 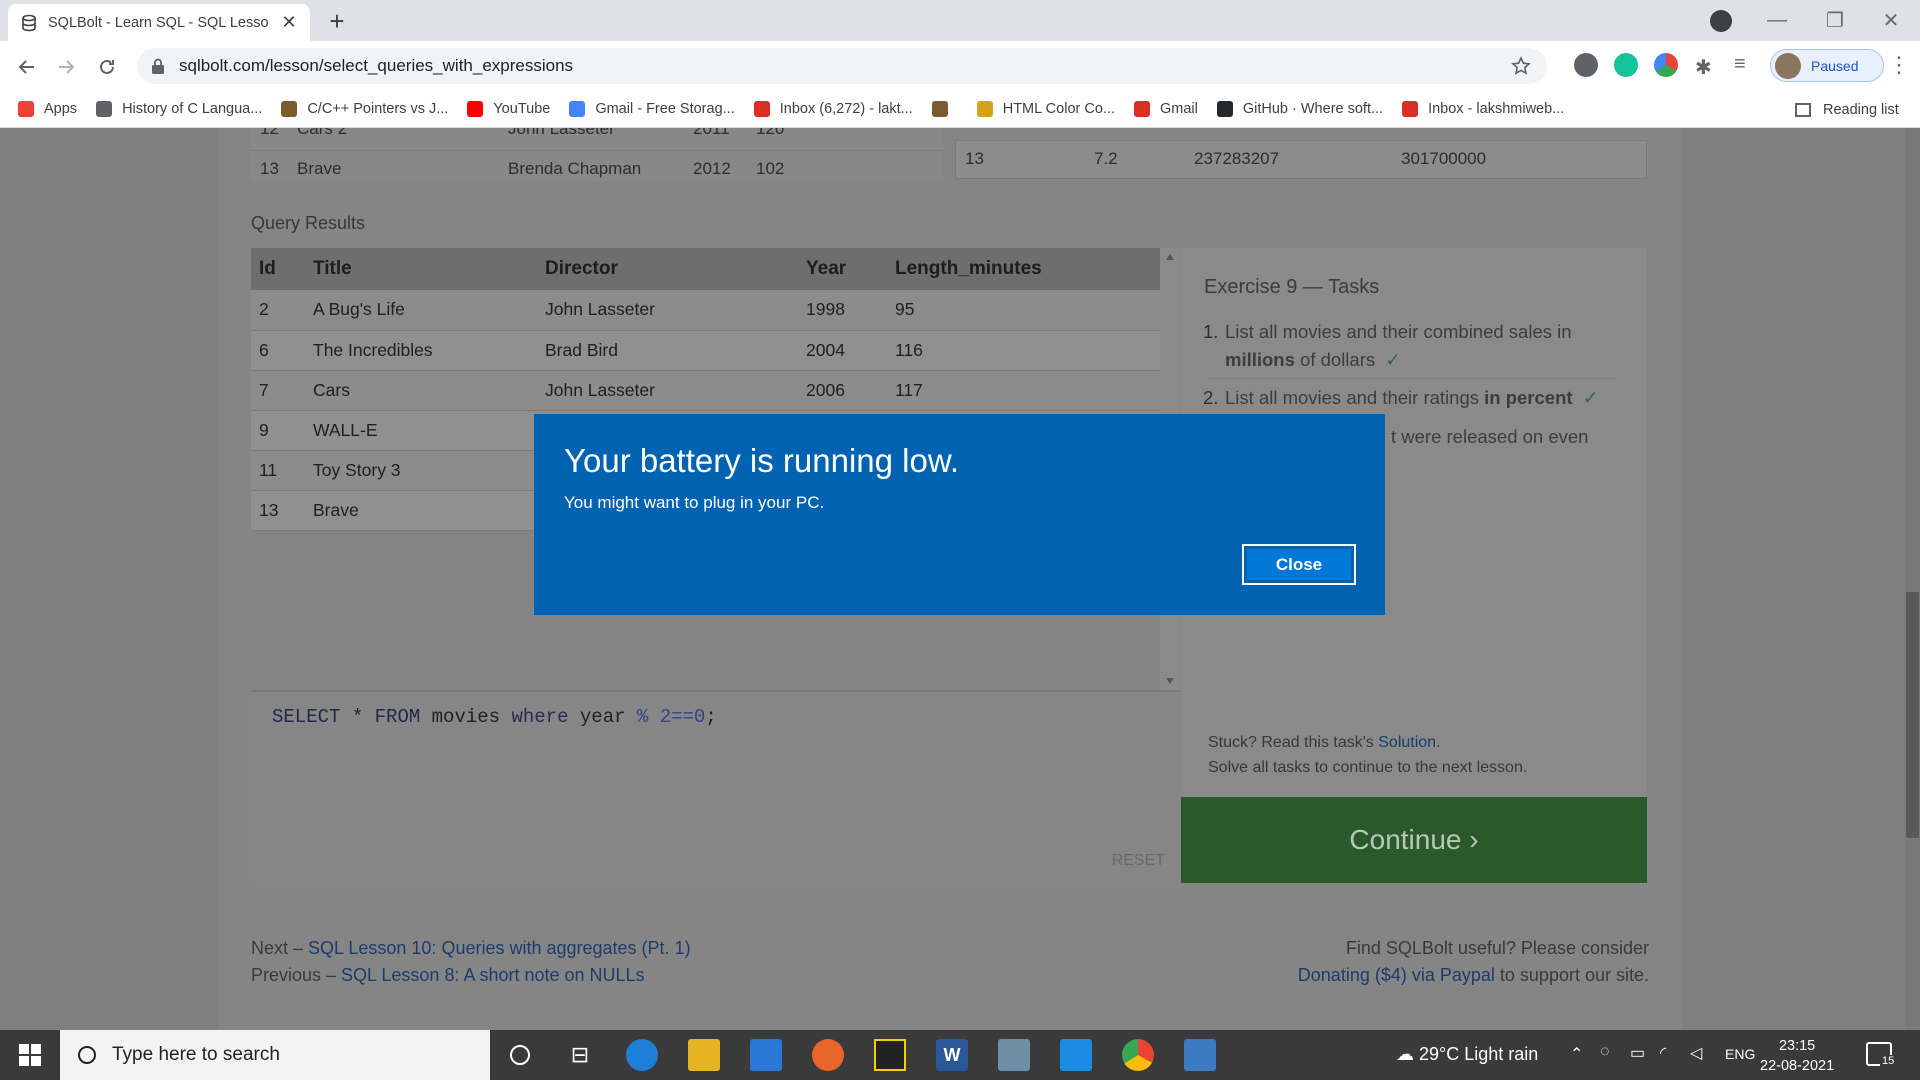 I want to click on dialog-message: You might want to plug in your PC., so click(x=694, y=502).